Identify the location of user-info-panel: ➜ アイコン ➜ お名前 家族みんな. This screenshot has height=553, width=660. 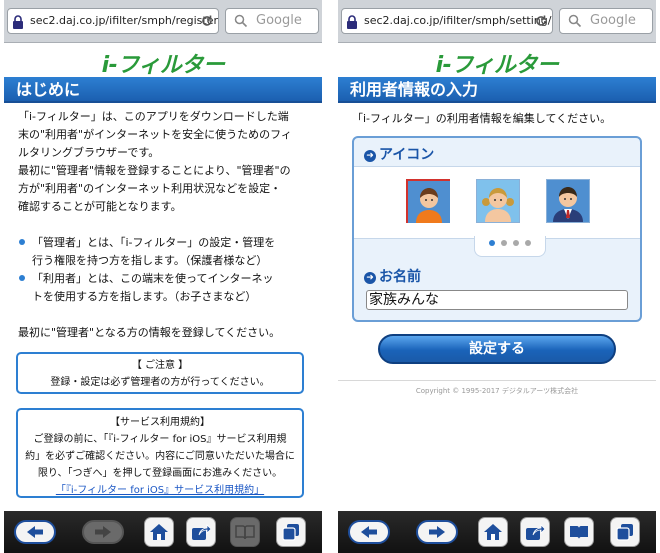
(497, 229).